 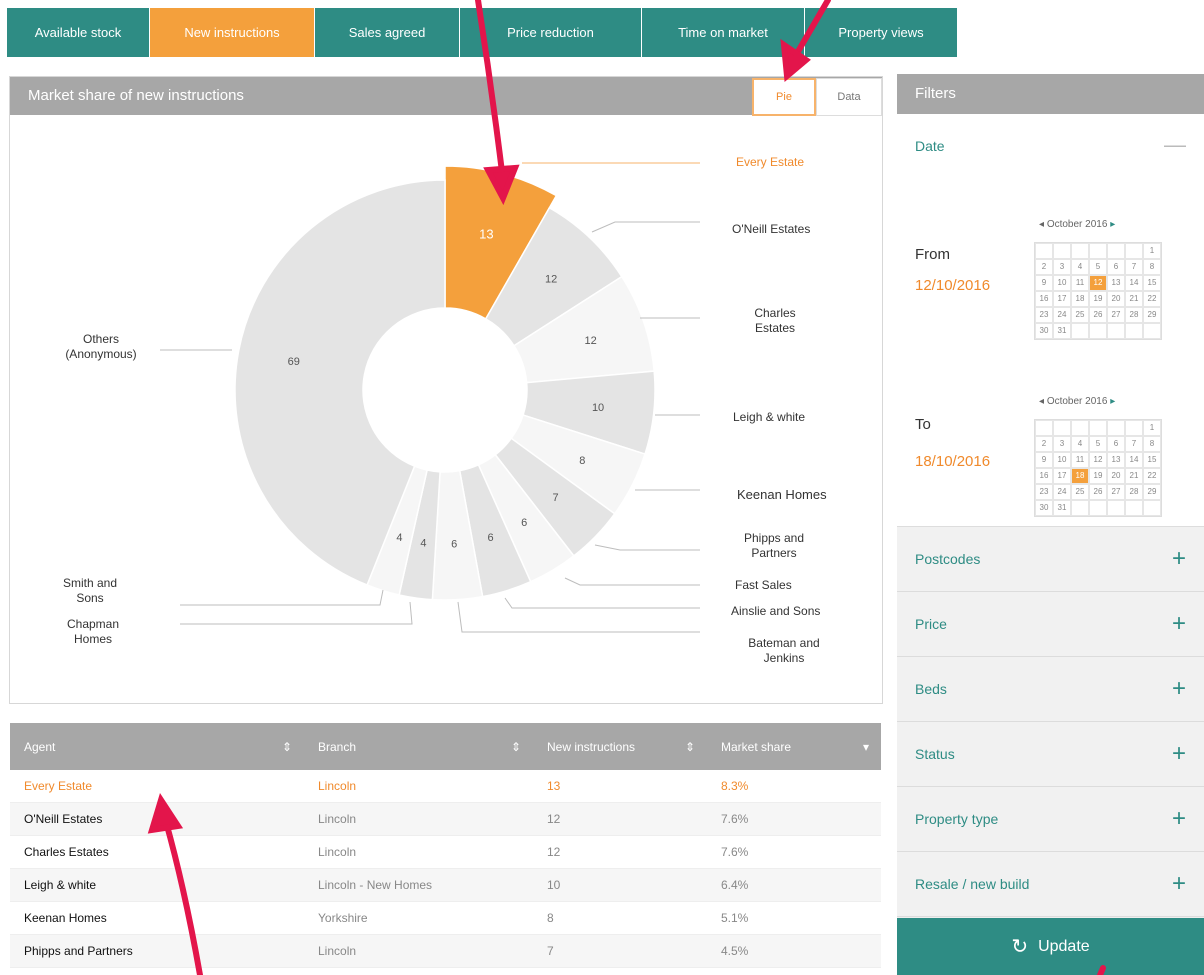 I want to click on from-date: 12/10/2016, so click(x=952, y=285).